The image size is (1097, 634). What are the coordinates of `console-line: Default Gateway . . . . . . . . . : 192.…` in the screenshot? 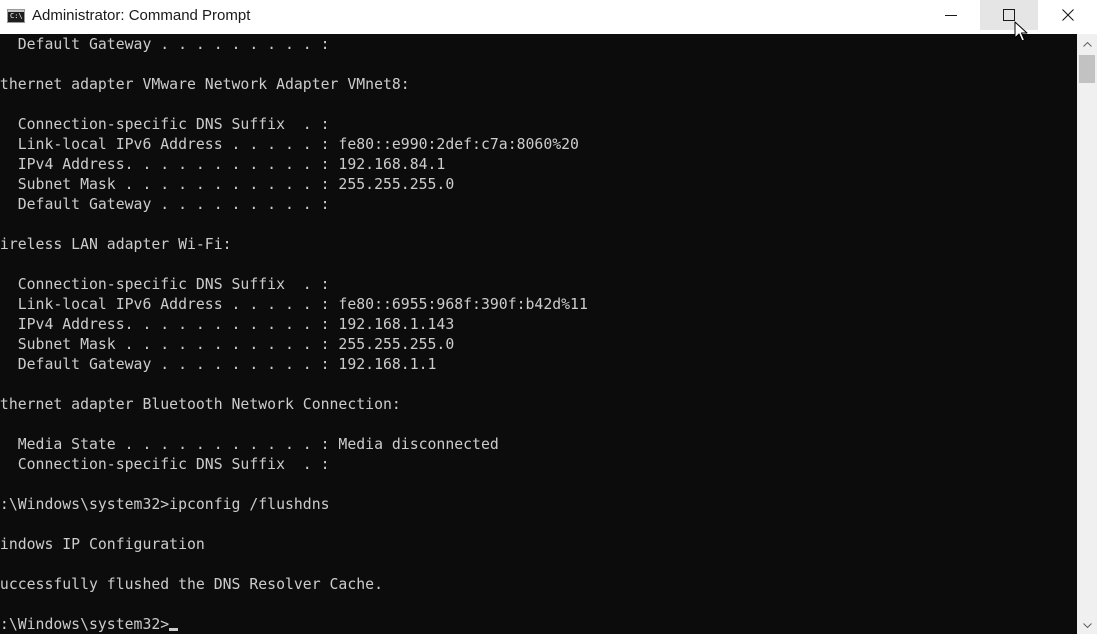 It's located at (218, 364).